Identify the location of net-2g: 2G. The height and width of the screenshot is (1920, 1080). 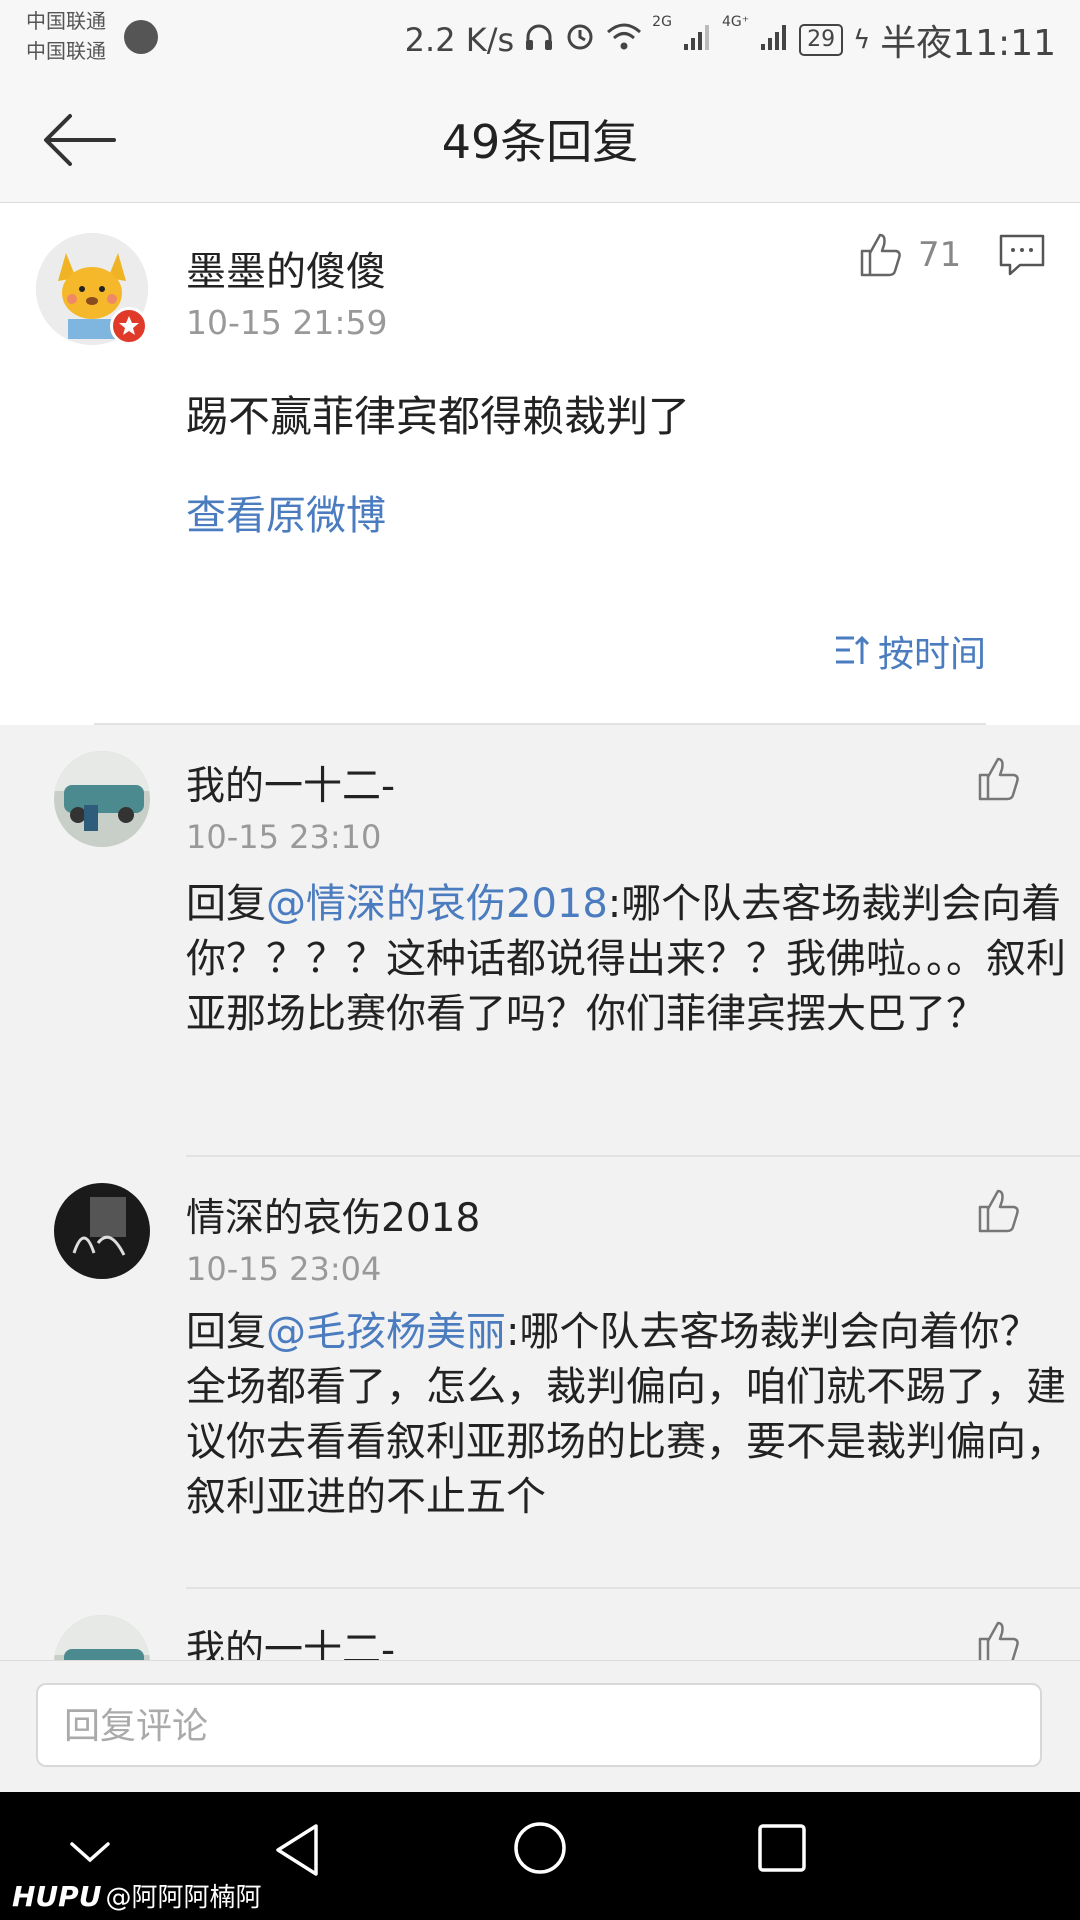
(662, 22).